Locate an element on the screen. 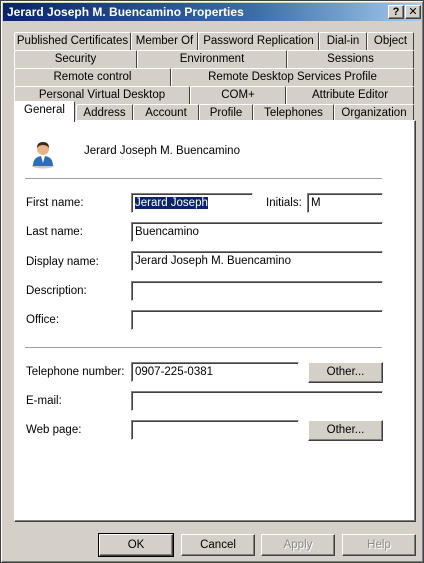 The height and width of the screenshot is (563, 424). title-bar: Jerard Joseph M. Buencamino Properties is located at coordinates (212, 12).